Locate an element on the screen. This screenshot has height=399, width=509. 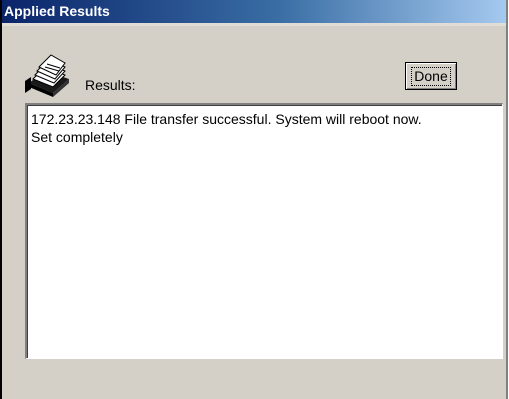
done-button: Done is located at coordinates (431, 76).